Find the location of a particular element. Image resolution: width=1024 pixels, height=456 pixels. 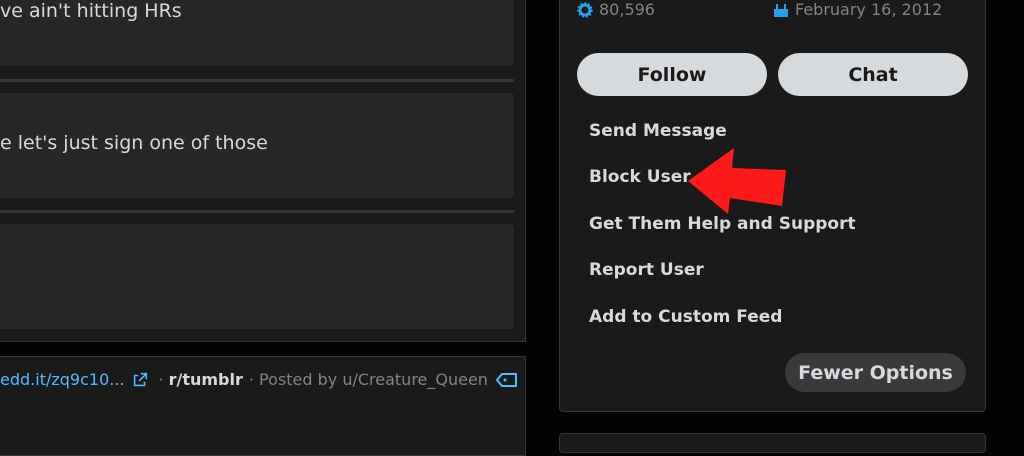

menu-add-custom-feed: Add to Custom Feed is located at coordinates (685, 317).